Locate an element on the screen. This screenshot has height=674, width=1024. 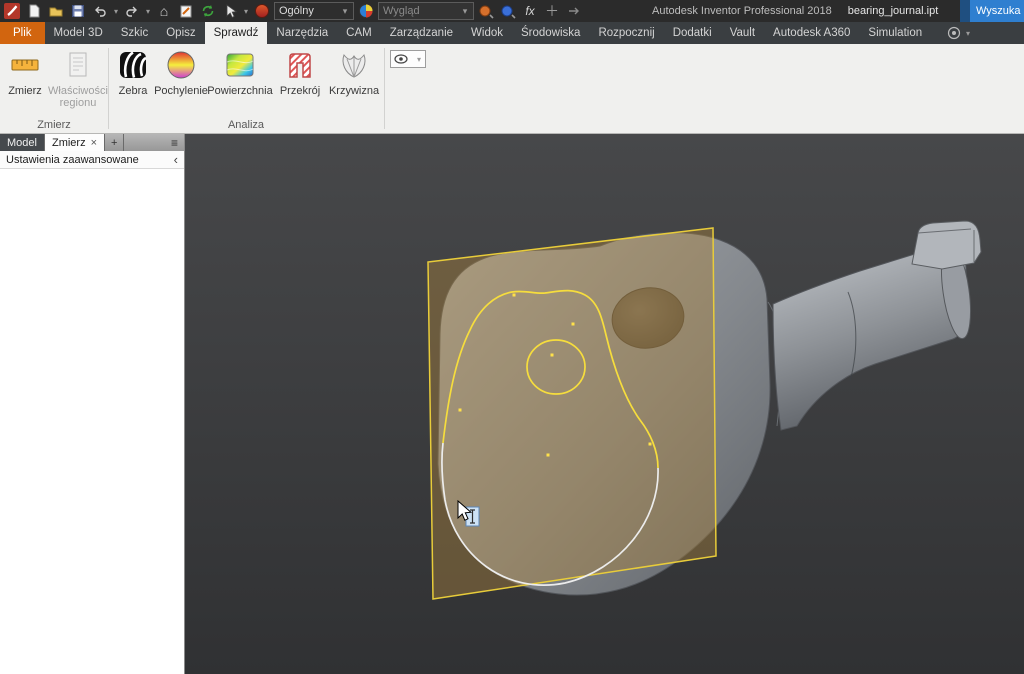
home-icon: ⌂ is located at coordinates (164, 11).